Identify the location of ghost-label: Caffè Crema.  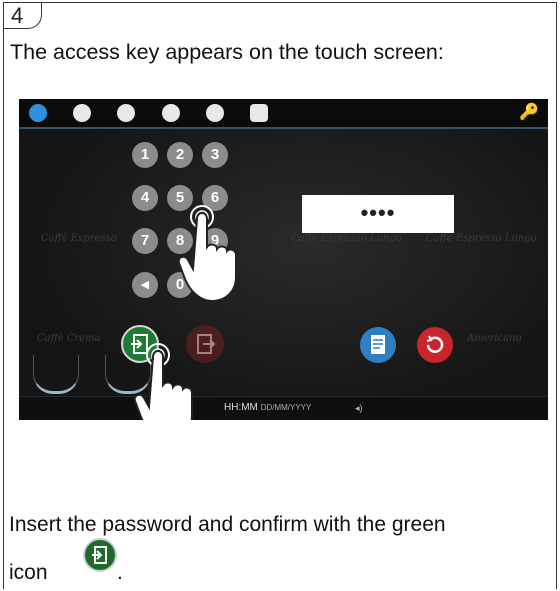
(69, 338).